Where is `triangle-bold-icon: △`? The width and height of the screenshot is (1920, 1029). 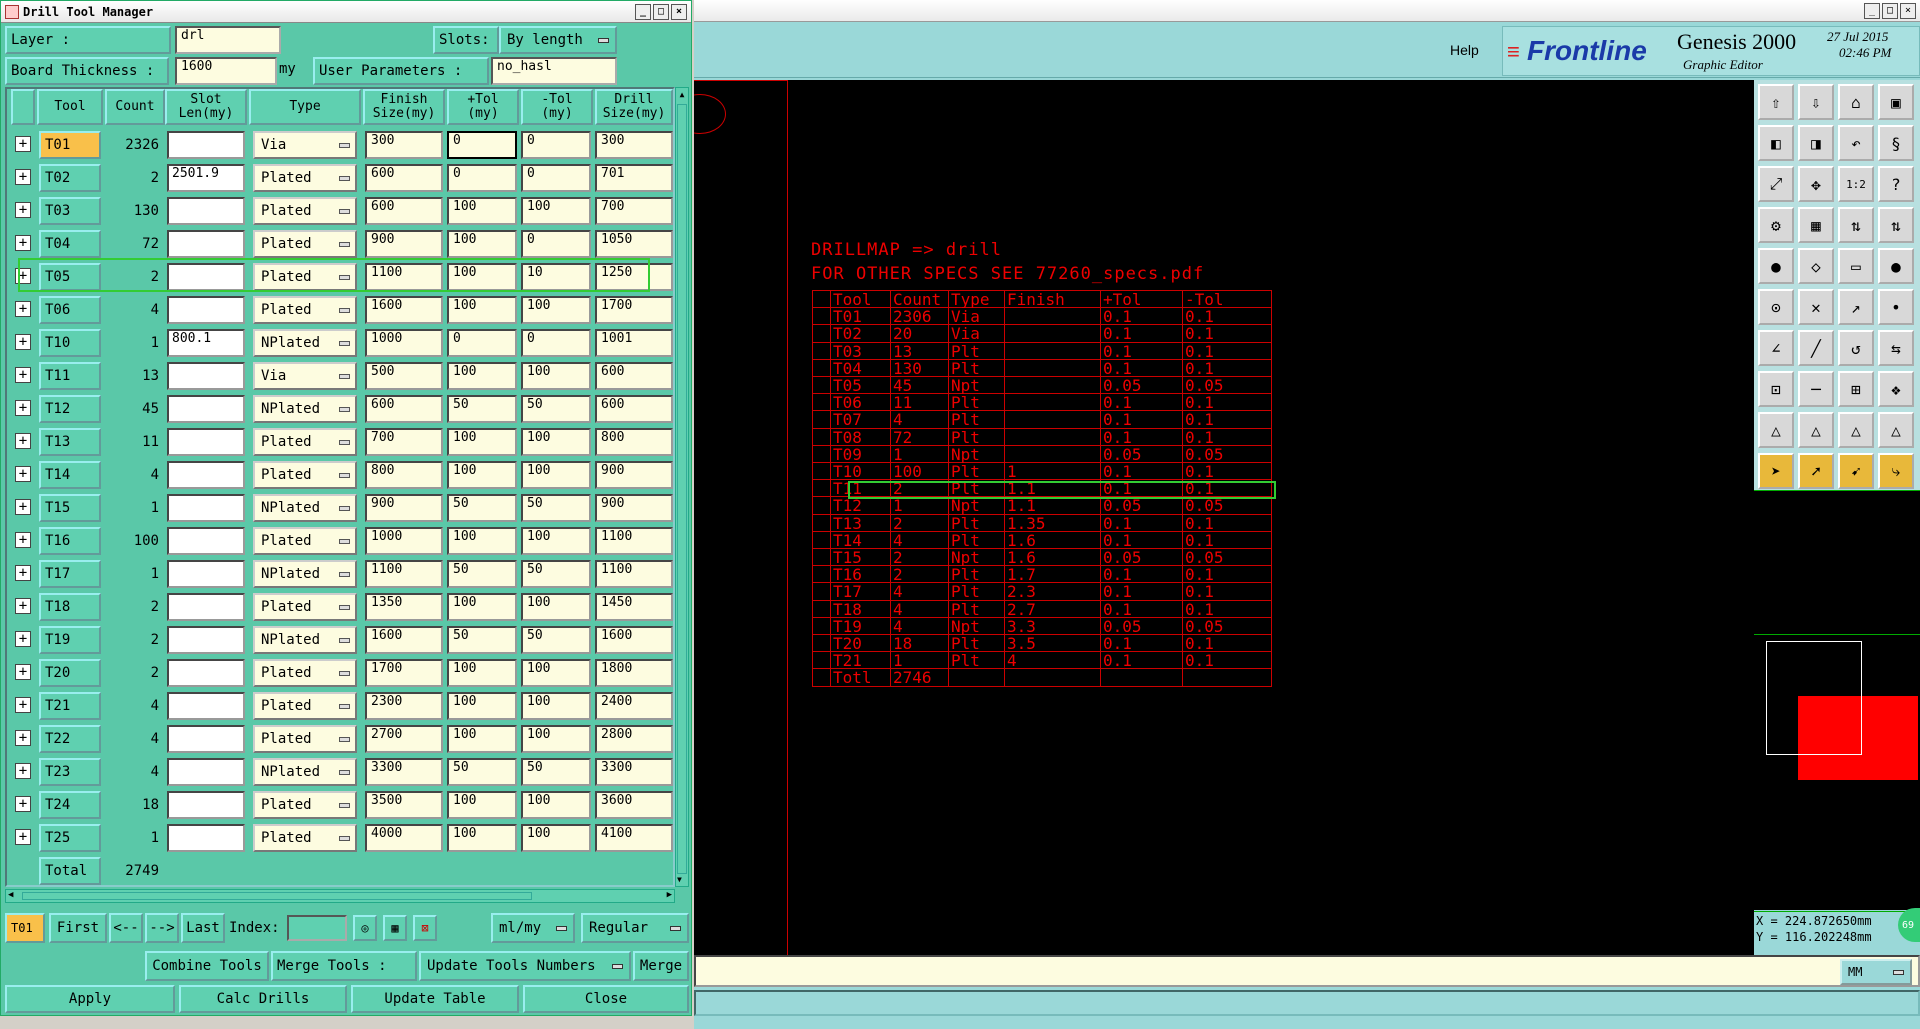 triangle-bold-icon: △ is located at coordinates (1856, 430).